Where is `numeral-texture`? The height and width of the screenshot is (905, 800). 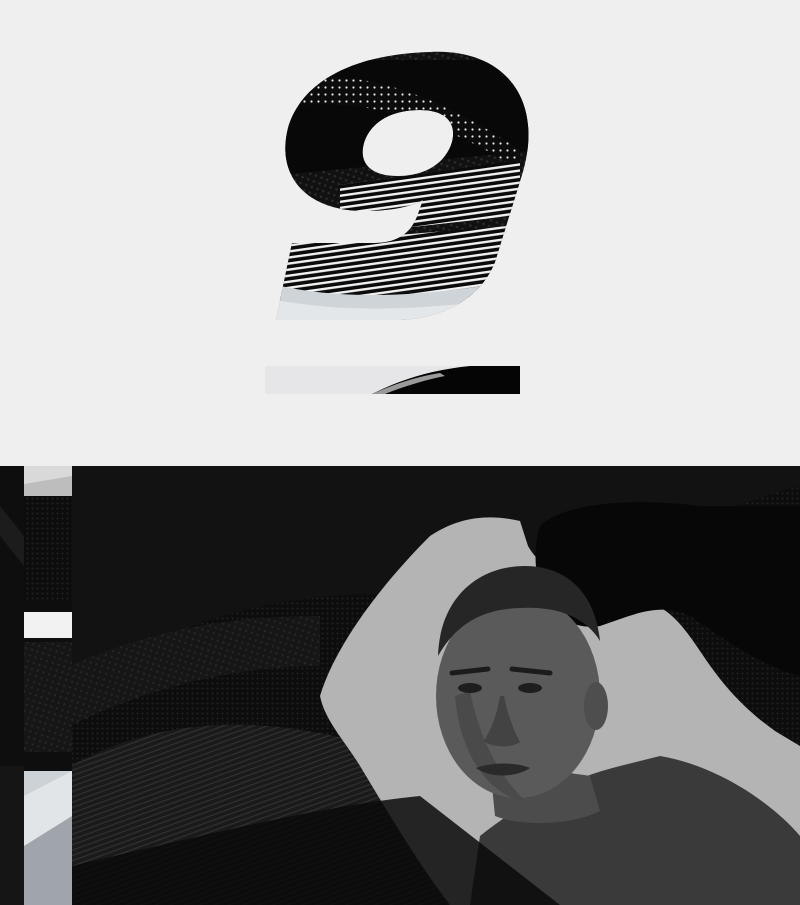
numeral-texture is located at coordinates (402, 186).